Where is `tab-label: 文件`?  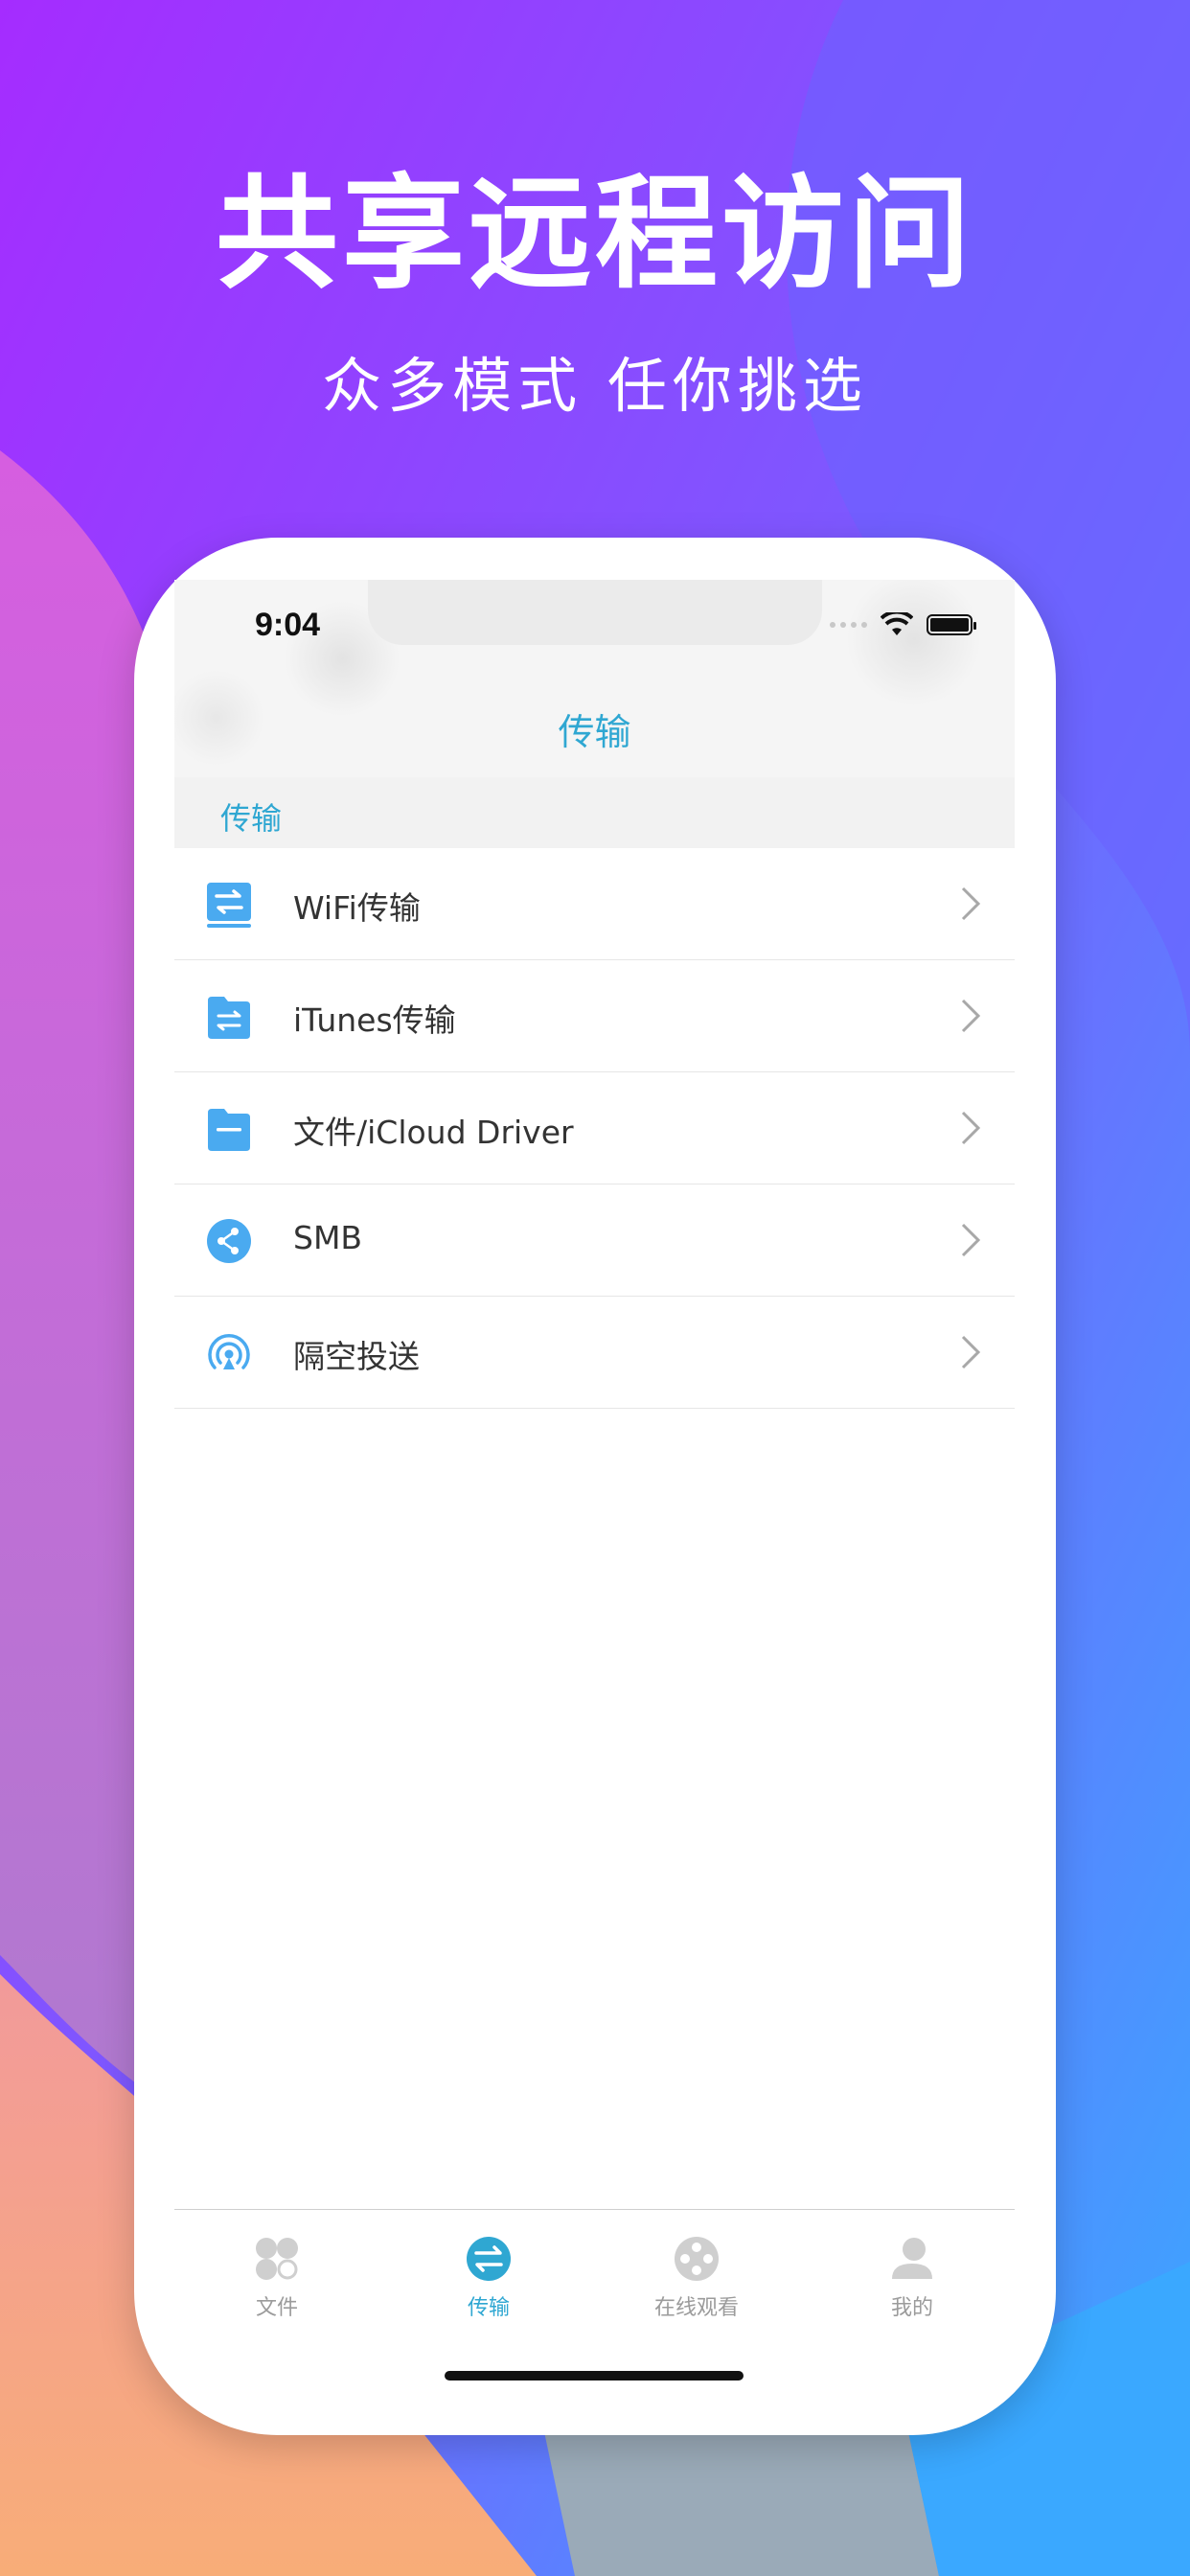 tab-label: 文件 is located at coordinates (277, 2308).